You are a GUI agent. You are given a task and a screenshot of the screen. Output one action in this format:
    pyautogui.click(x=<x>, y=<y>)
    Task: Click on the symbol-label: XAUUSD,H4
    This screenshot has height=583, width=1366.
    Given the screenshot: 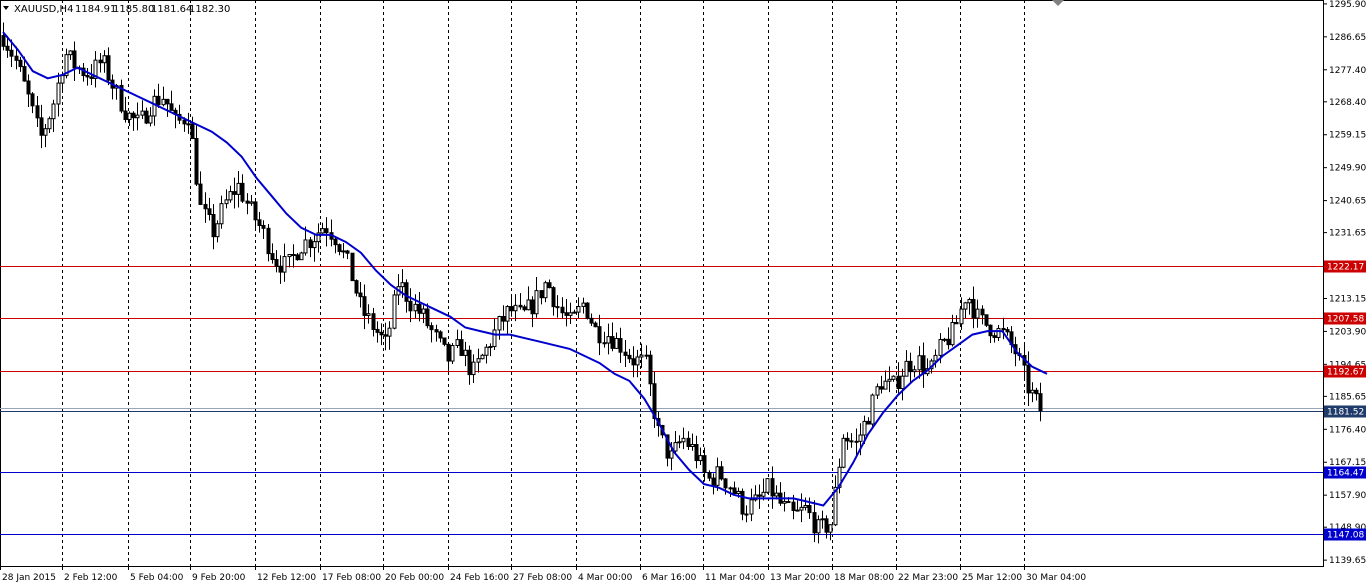 What is the action you would take?
    pyautogui.click(x=43, y=9)
    